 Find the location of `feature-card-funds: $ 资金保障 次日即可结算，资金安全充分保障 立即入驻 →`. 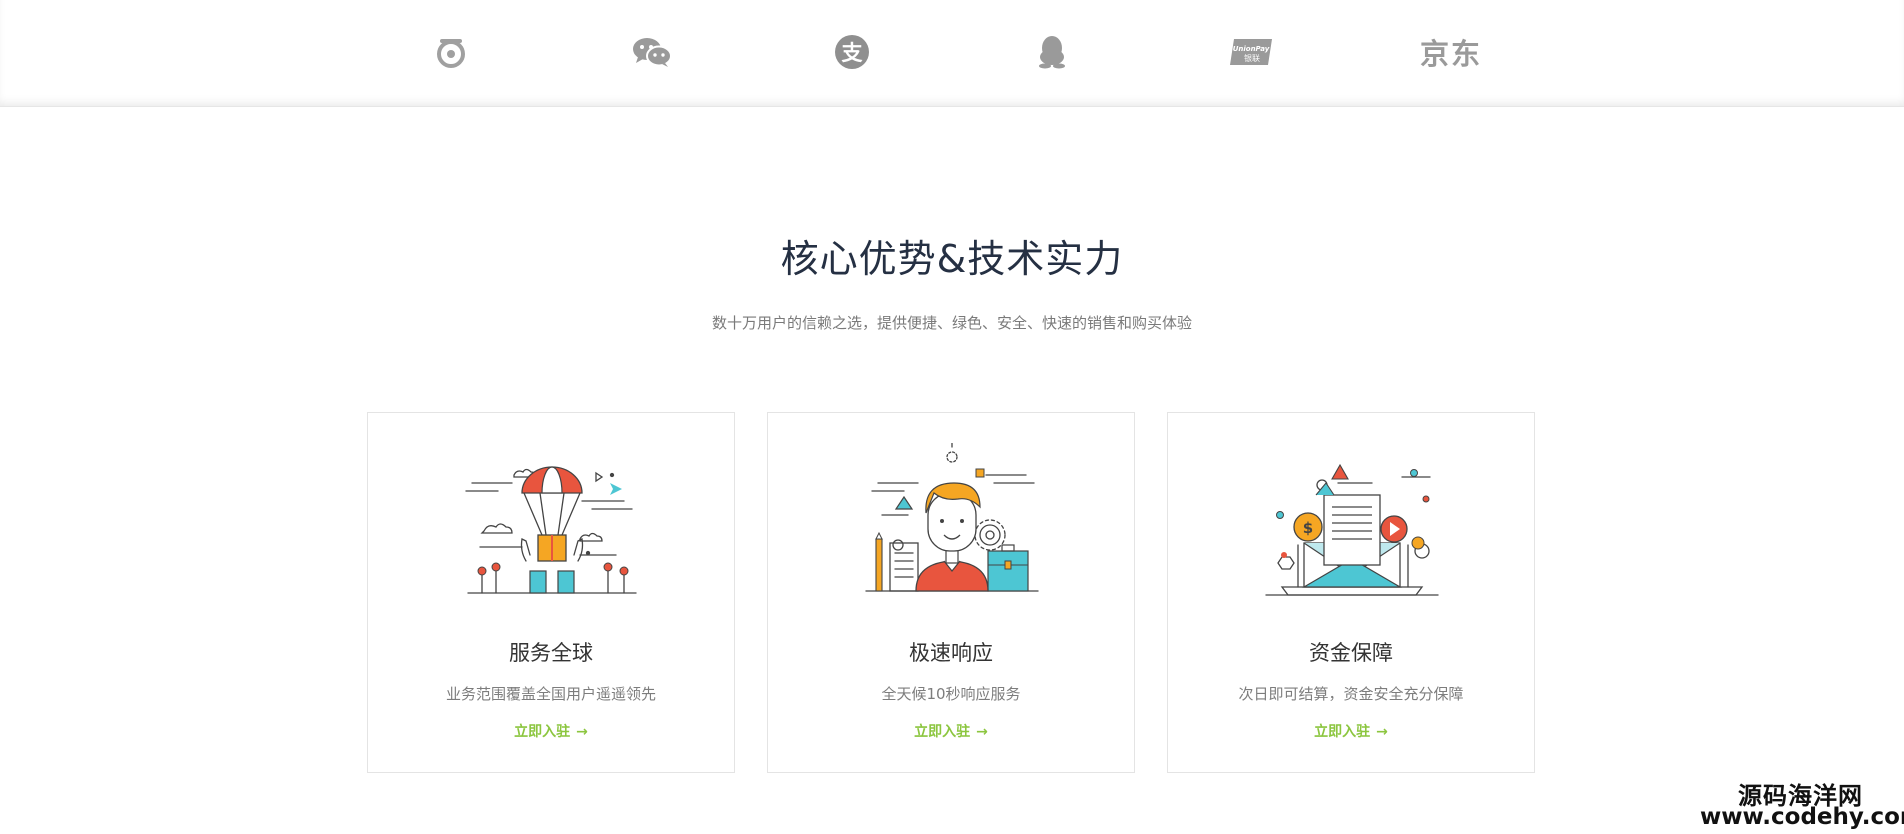

feature-card-funds: $ 资金保障 次日即可结算，资金安全充分保障 立即入驻 → is located at coordinates (1351, 592).